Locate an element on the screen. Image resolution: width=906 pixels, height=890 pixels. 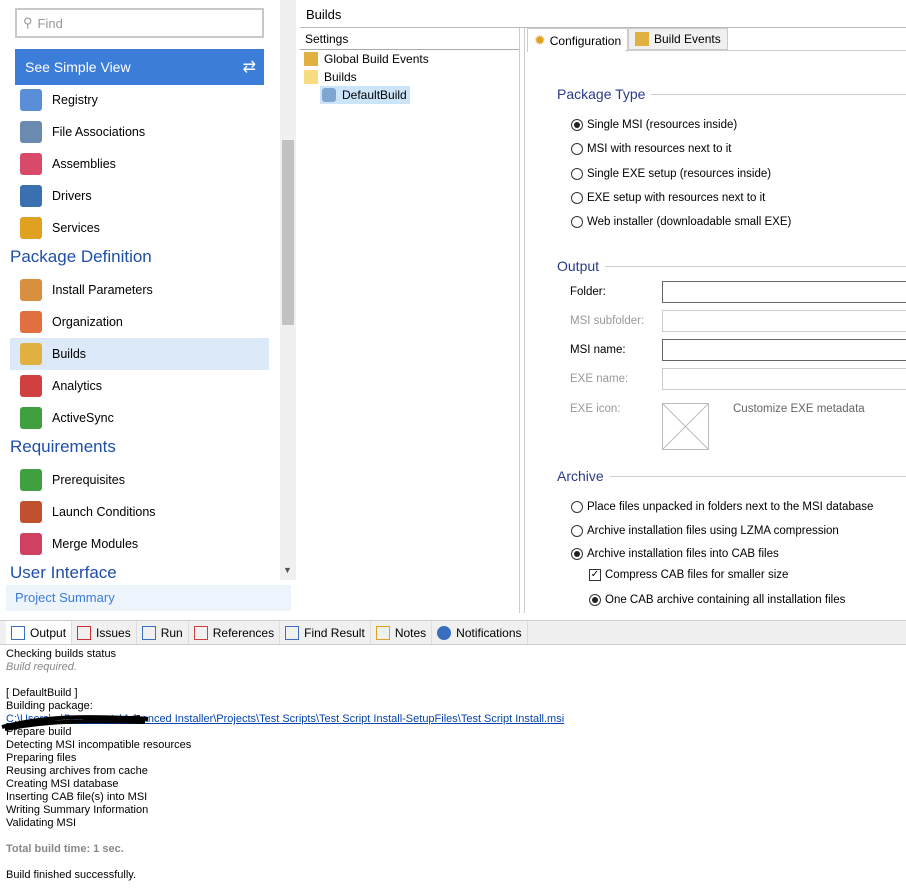
radio-option: Single MSI (resources inside) is located at coordinates (654, 125).